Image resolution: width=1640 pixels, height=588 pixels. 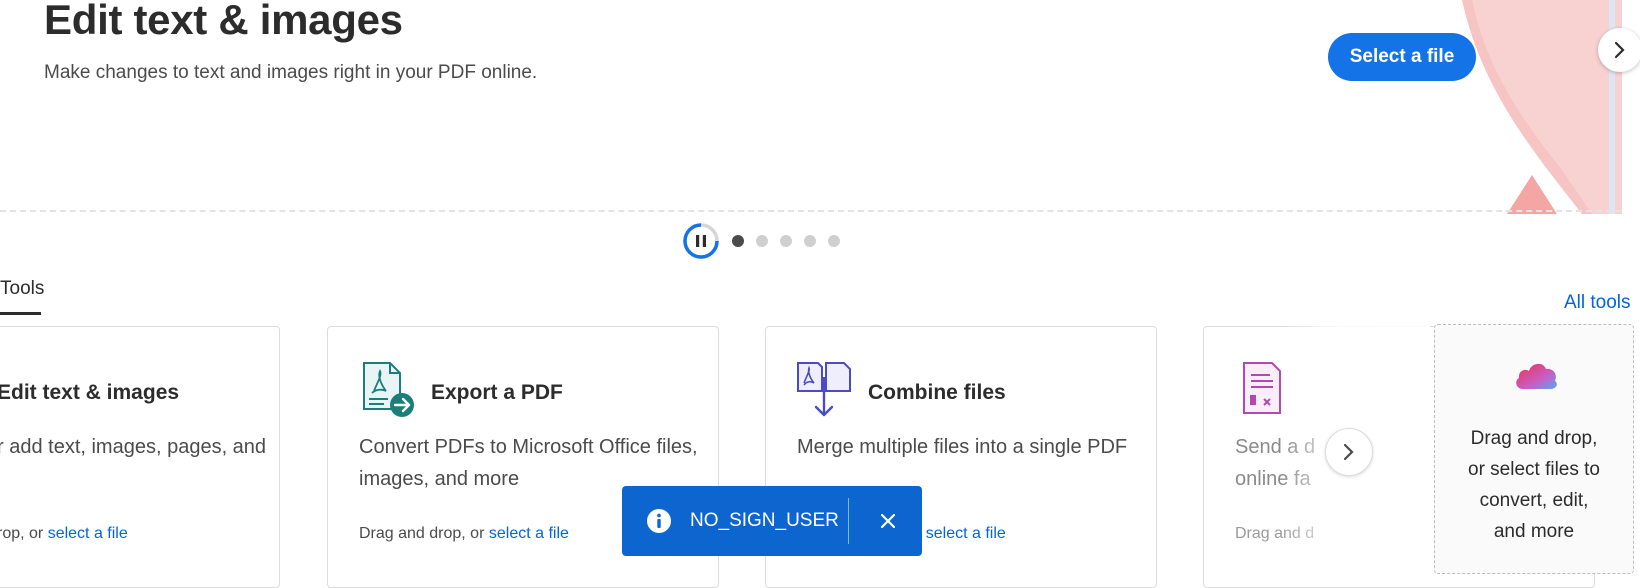 I want to click on tab-tools: Tools, so click(x=22, y=289).